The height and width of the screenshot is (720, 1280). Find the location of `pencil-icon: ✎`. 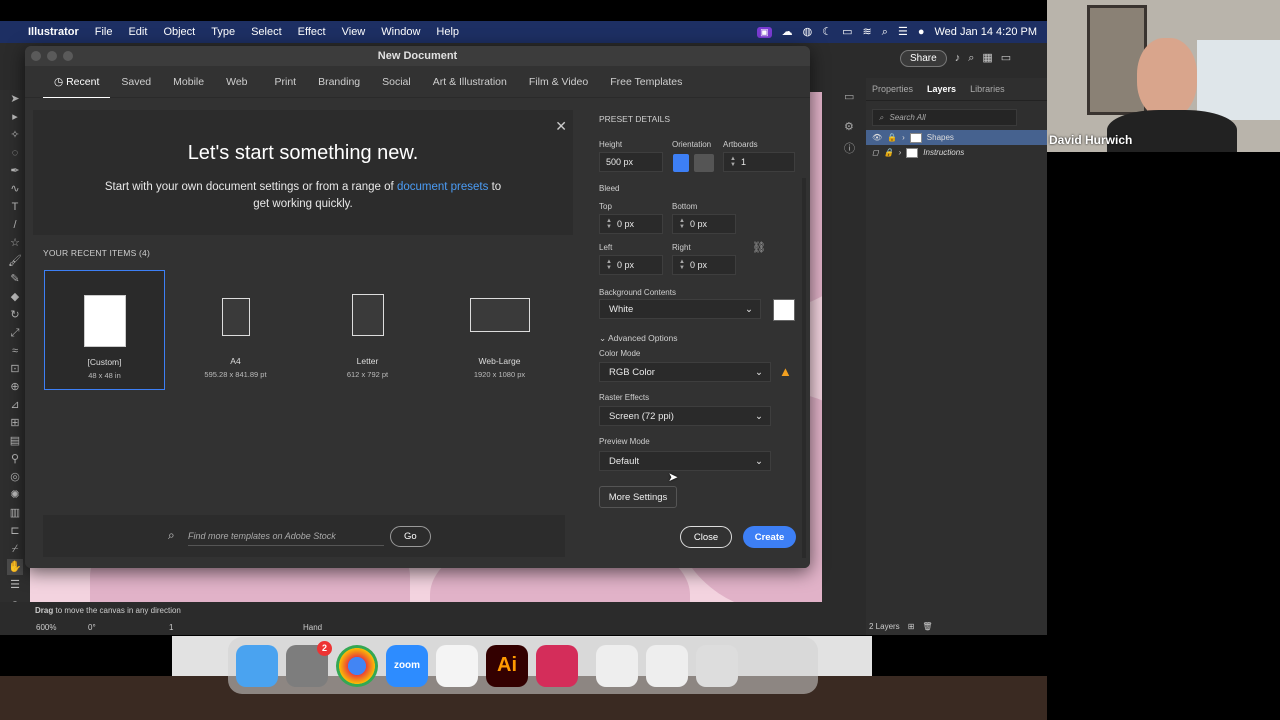

pencil-icon: ✎ is located at coordinates (15, 279).